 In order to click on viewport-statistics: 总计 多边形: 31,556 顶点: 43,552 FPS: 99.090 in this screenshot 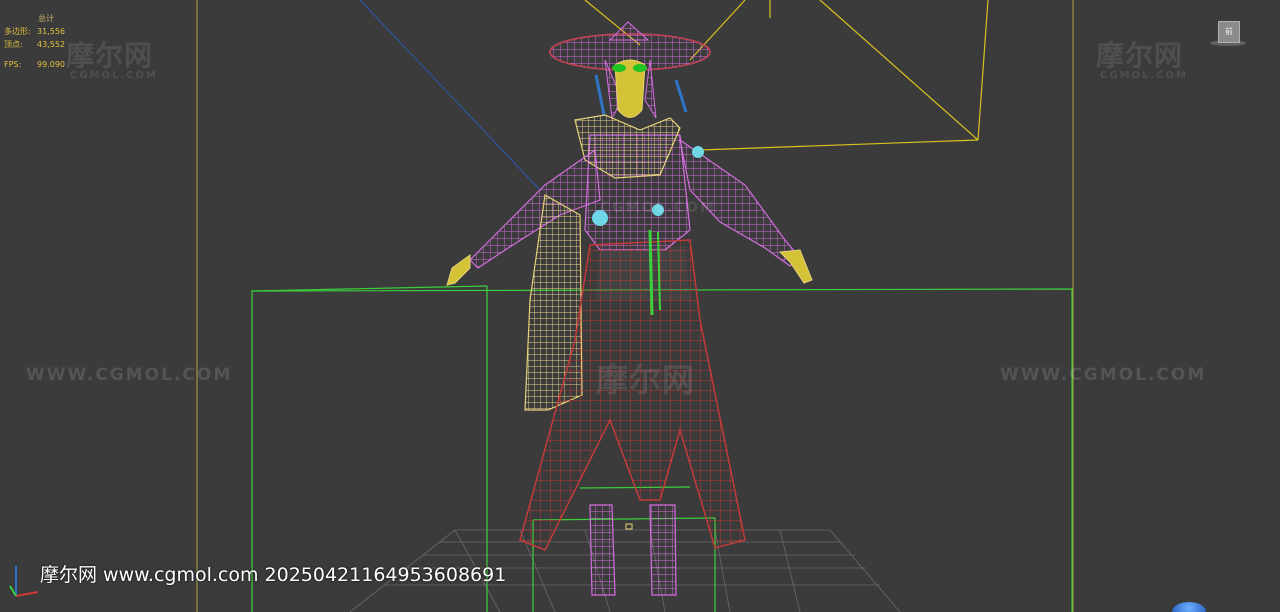, I will do `click(34, 35)`.